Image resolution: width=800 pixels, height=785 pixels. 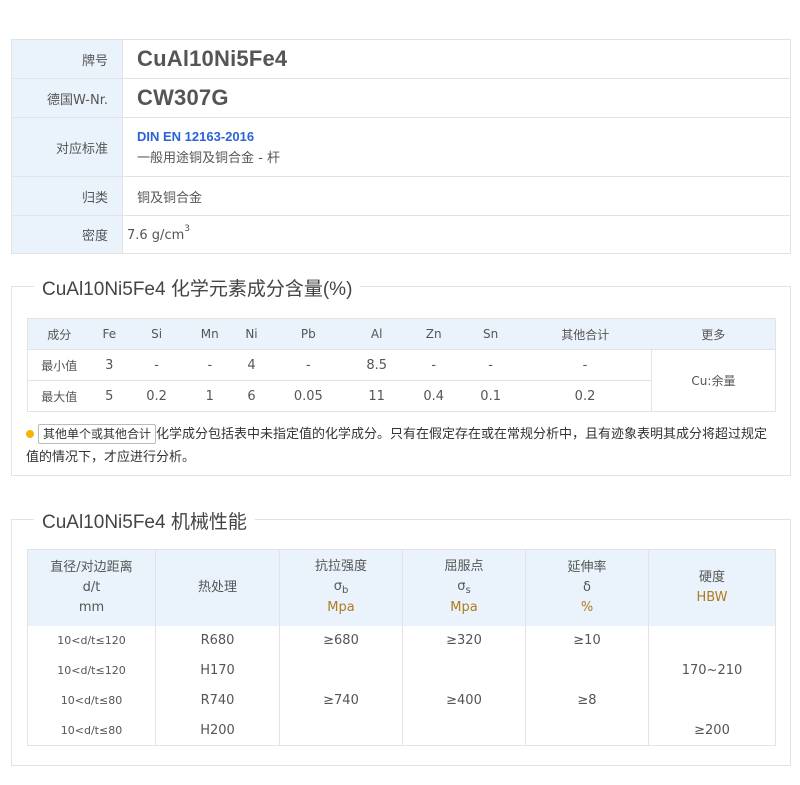 What do you see at coordinates (376, 396) in the screenshot?
I see `table-cell: 11` at bounding box center [376, 396].